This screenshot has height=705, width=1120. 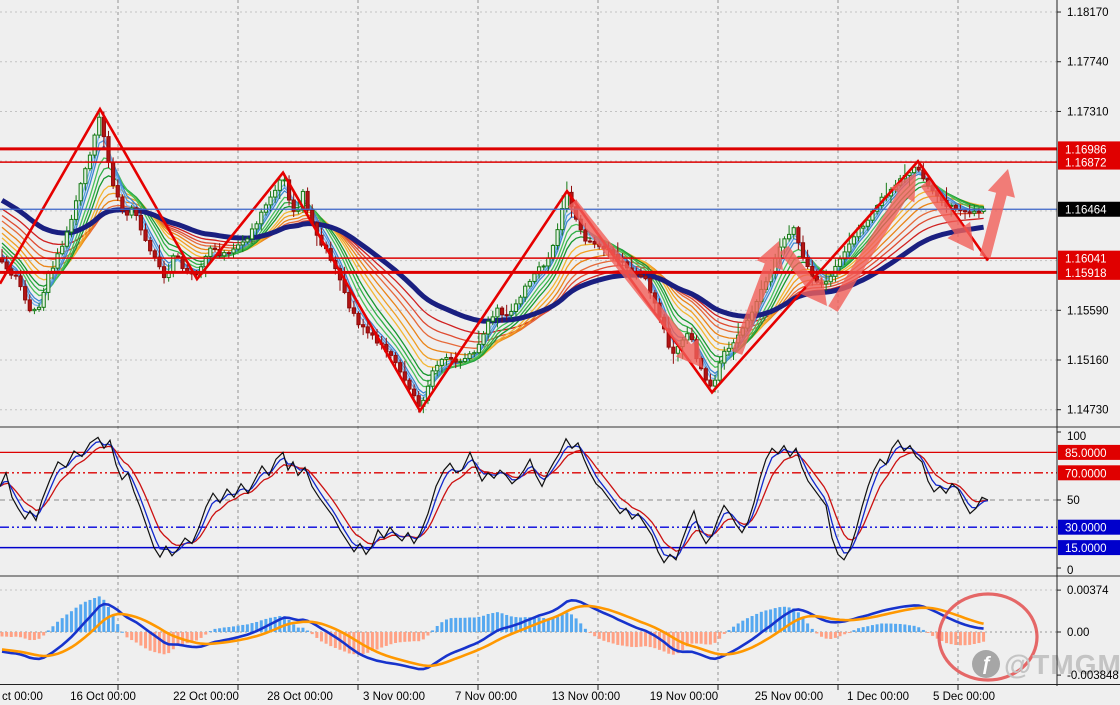 What do you see at coordinates (1089, 162) in the screenshot?
I see `price-badge: 1.16872` at bounding box center [1089, 162].